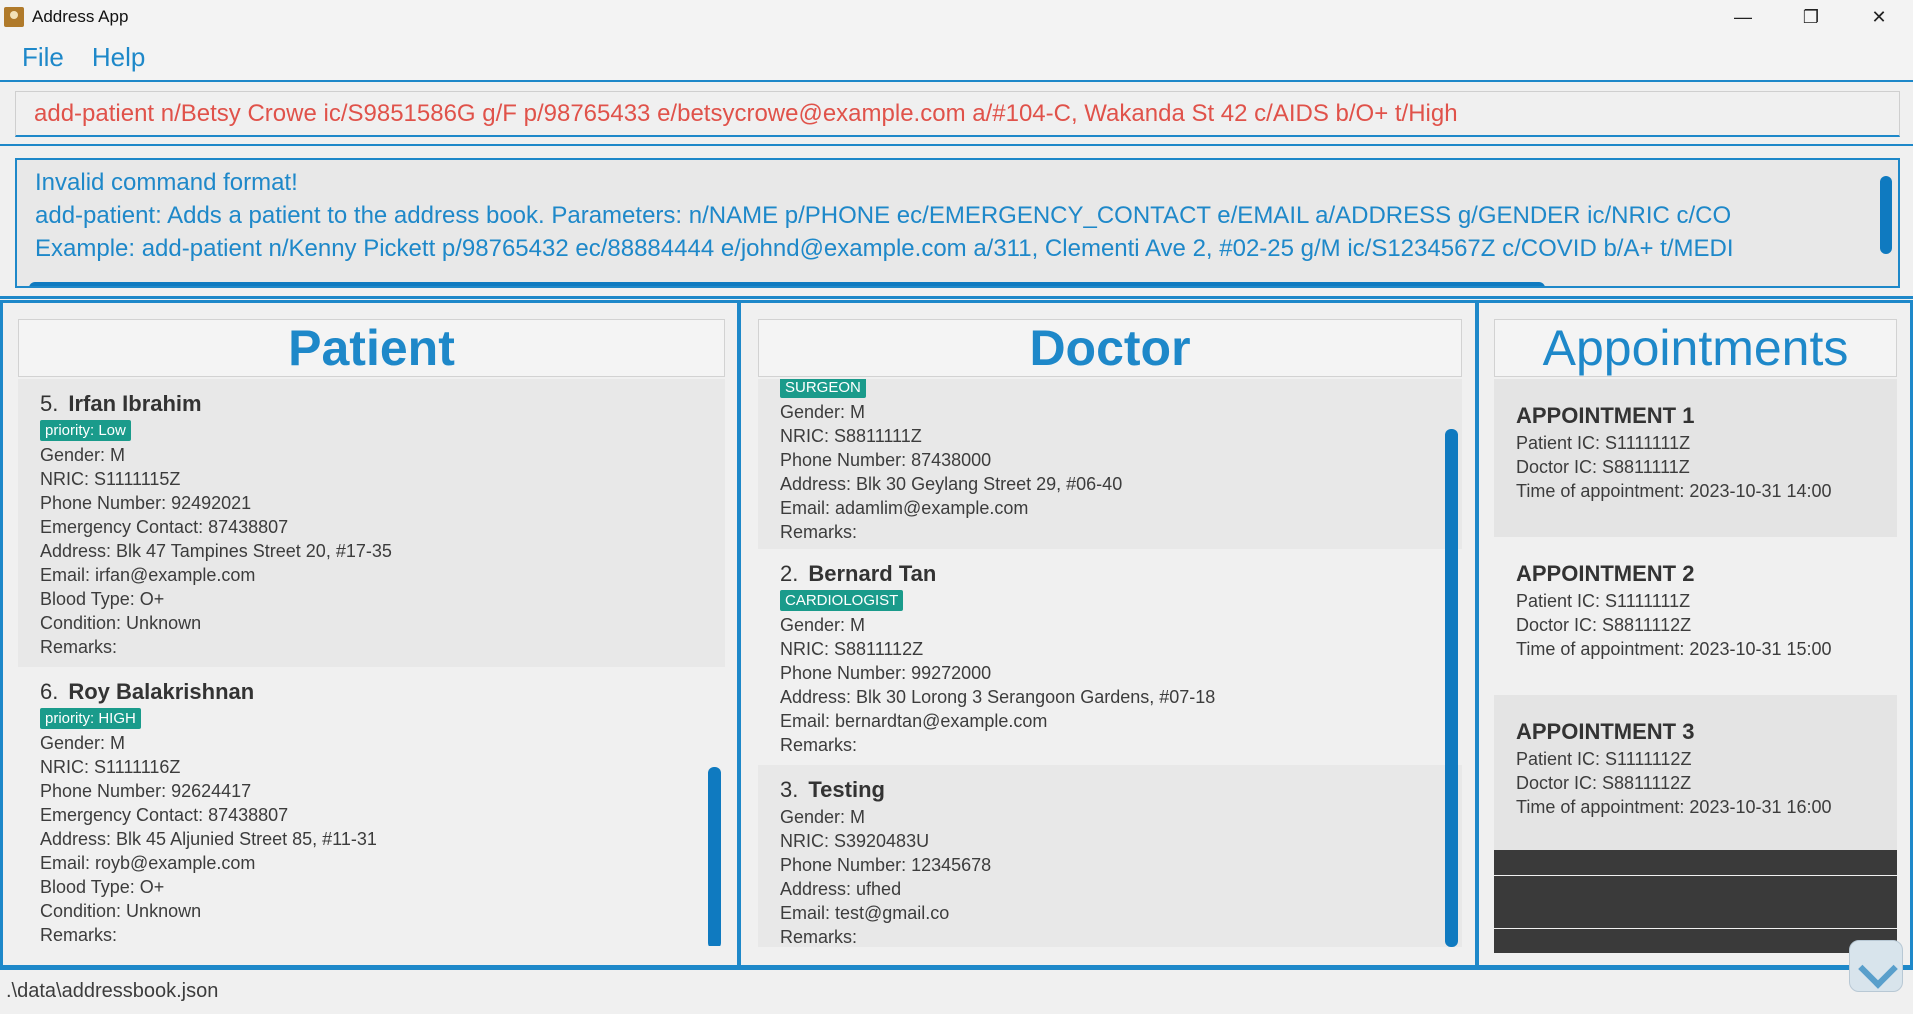 The height and width of the screenshot is (1014, 1913). What do you see at coordinates (161, 691) in the screenshot?
I see `patient-name-text: Roy Balakrishnan` at bounding box center [161, 691].